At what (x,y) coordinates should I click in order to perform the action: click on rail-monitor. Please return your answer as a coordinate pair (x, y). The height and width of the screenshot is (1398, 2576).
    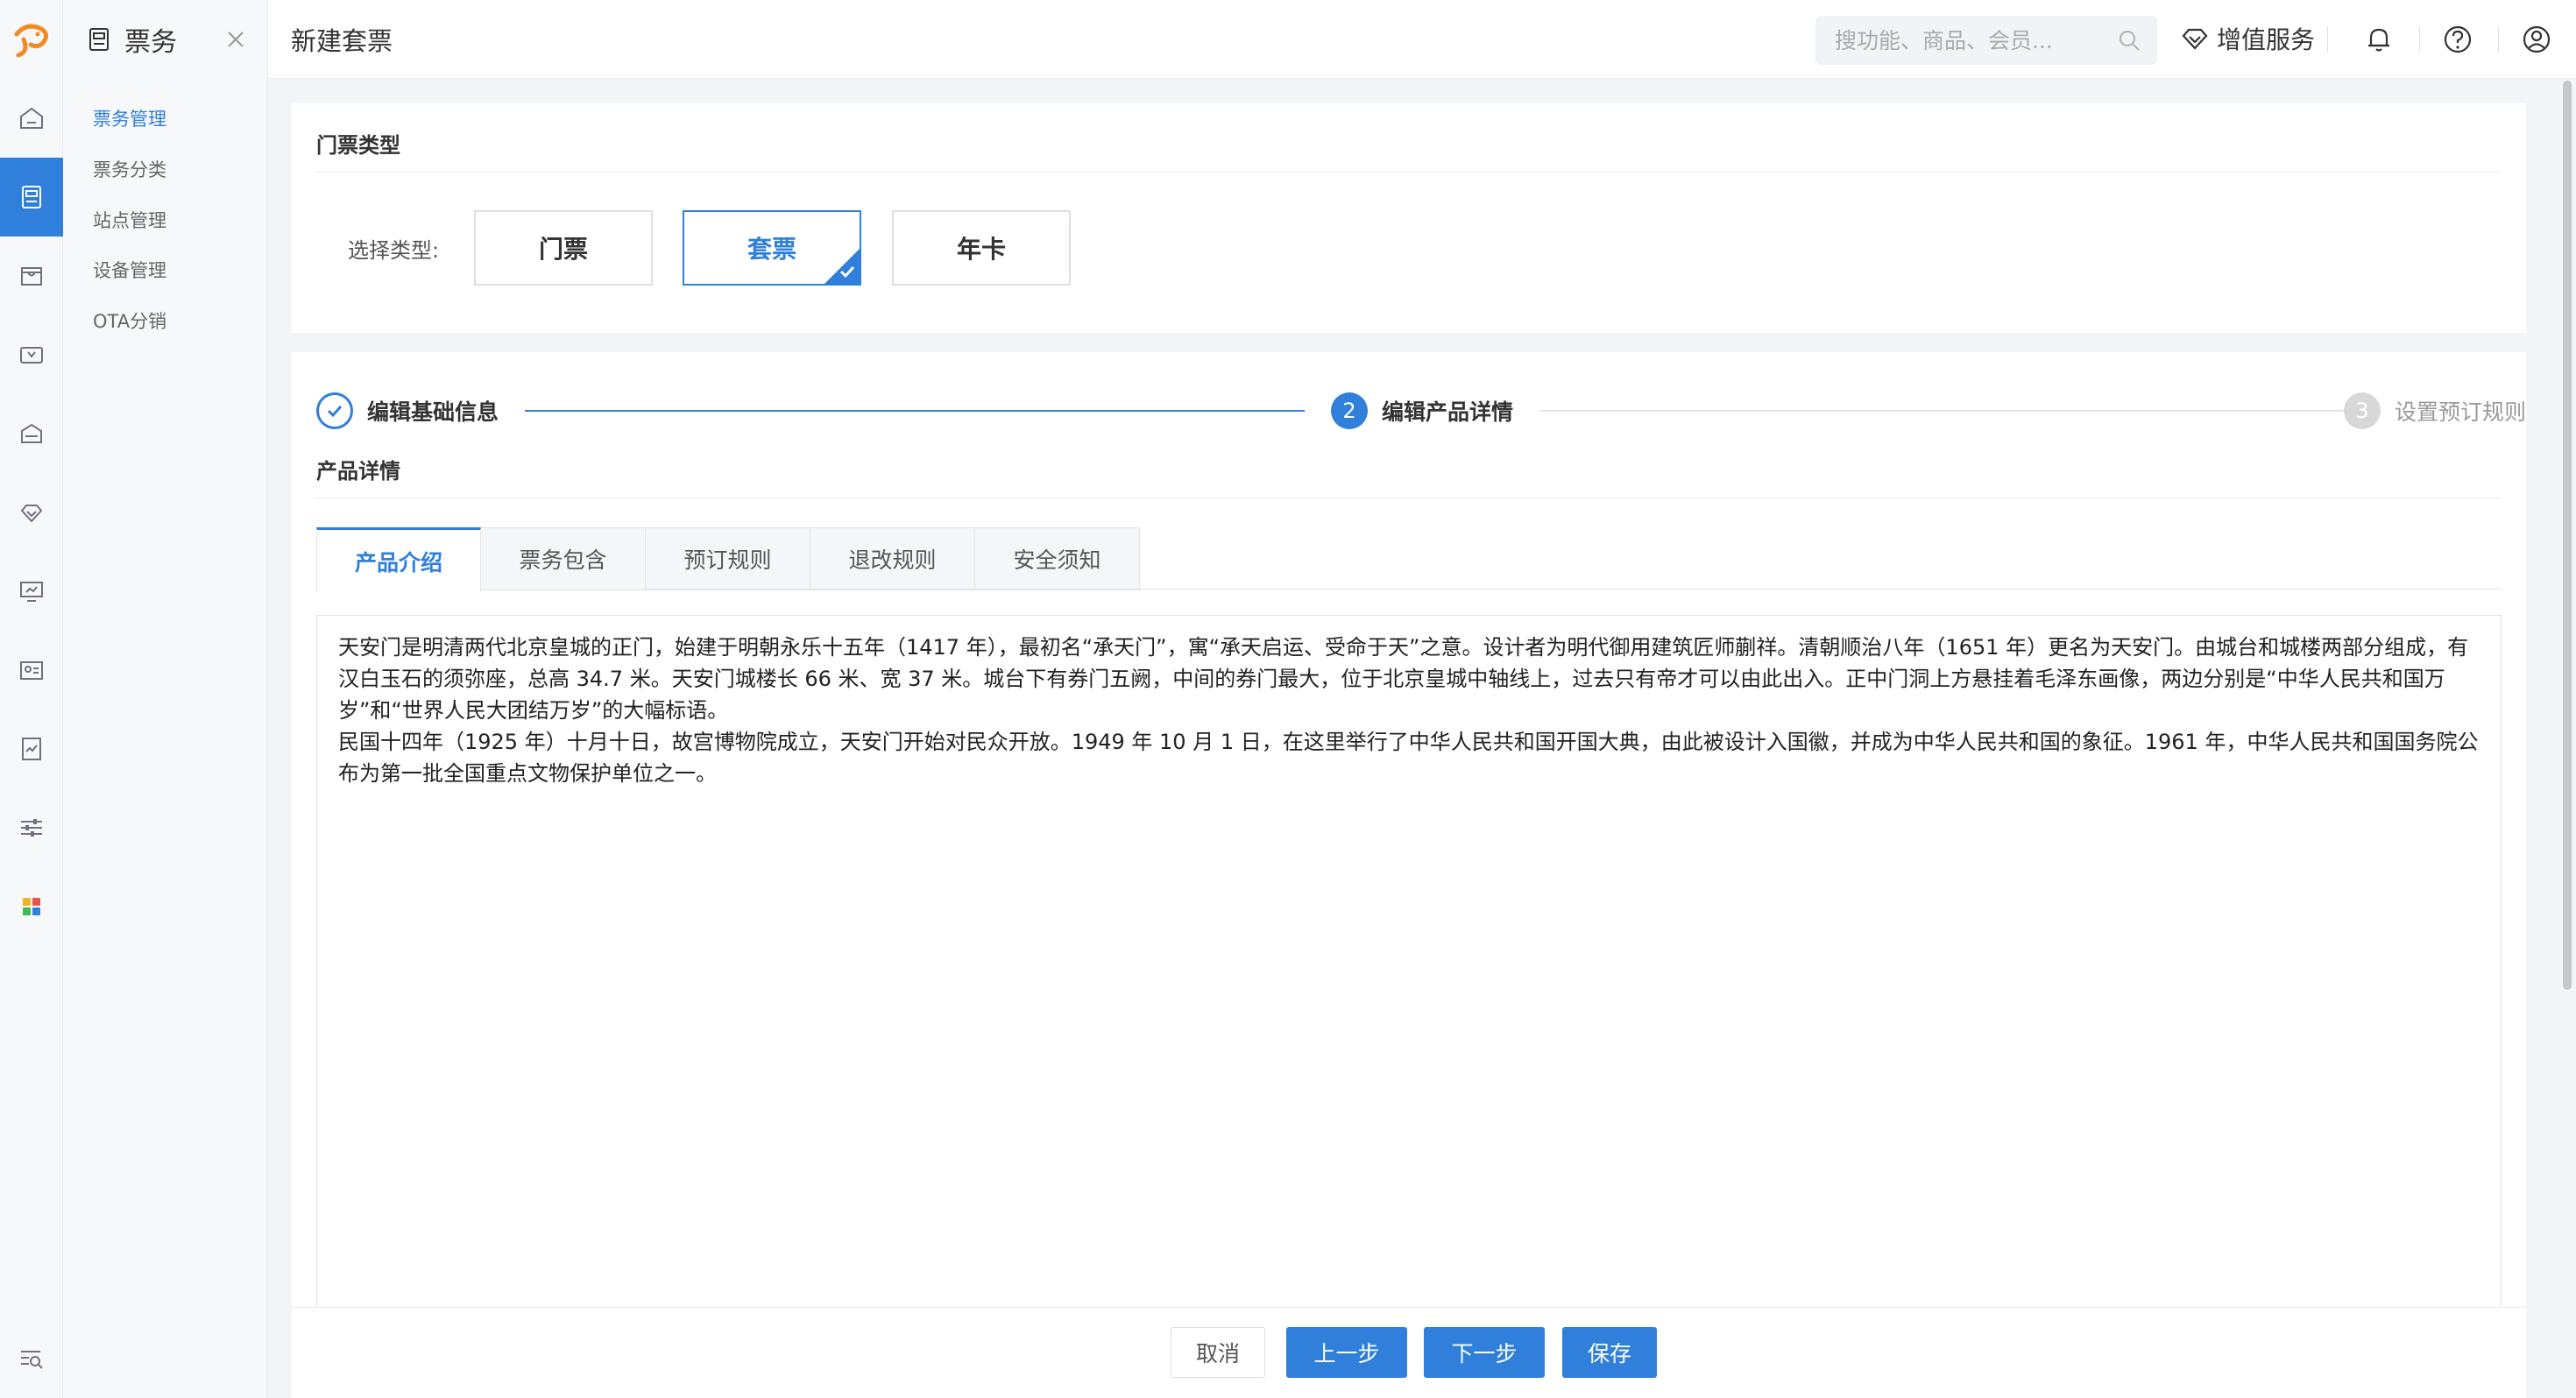
    Looking at the image, I should click on (31, 591).